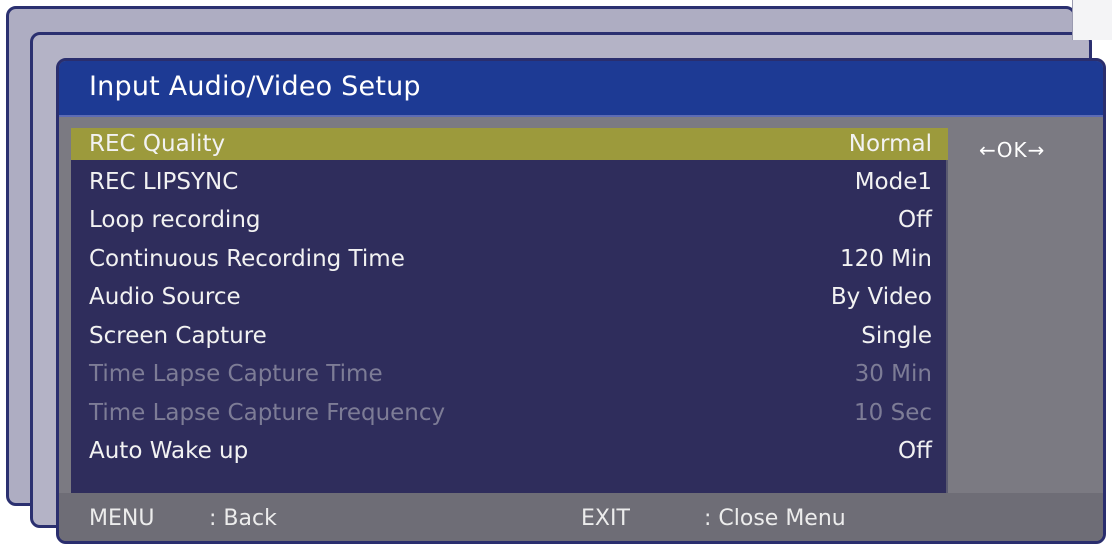 This screenshot has height=546, width=1112. What do you see at coordinates (509, 374) in the screenshot?
I see `menu-item-time-lapse-capture-time: Time Lapse Capture Time 30 Min` at bounding box center [509, 374].